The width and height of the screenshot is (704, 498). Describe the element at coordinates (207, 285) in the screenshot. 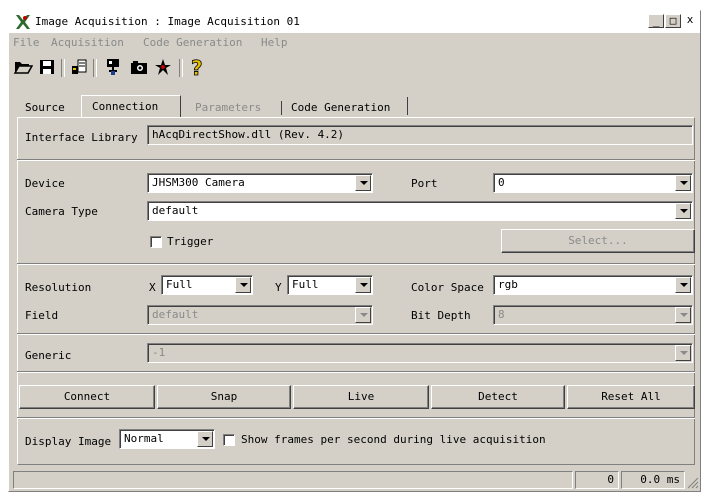

I see `resolution-x-select: Full` at that location.